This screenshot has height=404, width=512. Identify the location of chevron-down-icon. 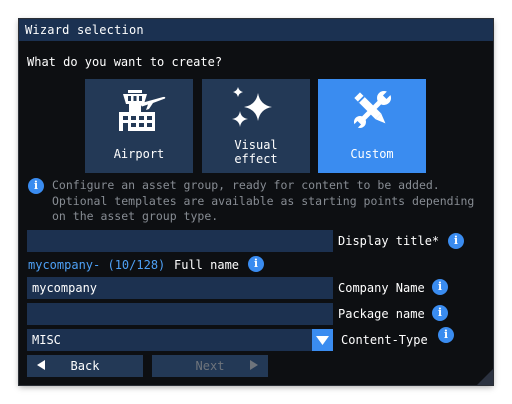
(322, 340).